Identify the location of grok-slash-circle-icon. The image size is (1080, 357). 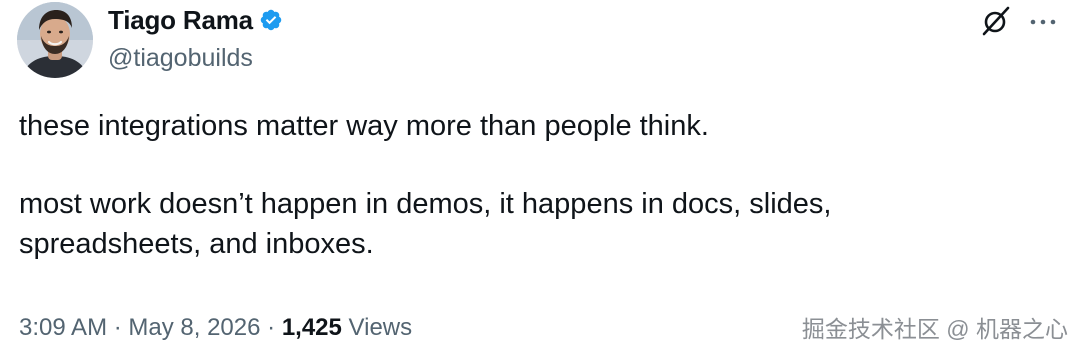
(996, 21).